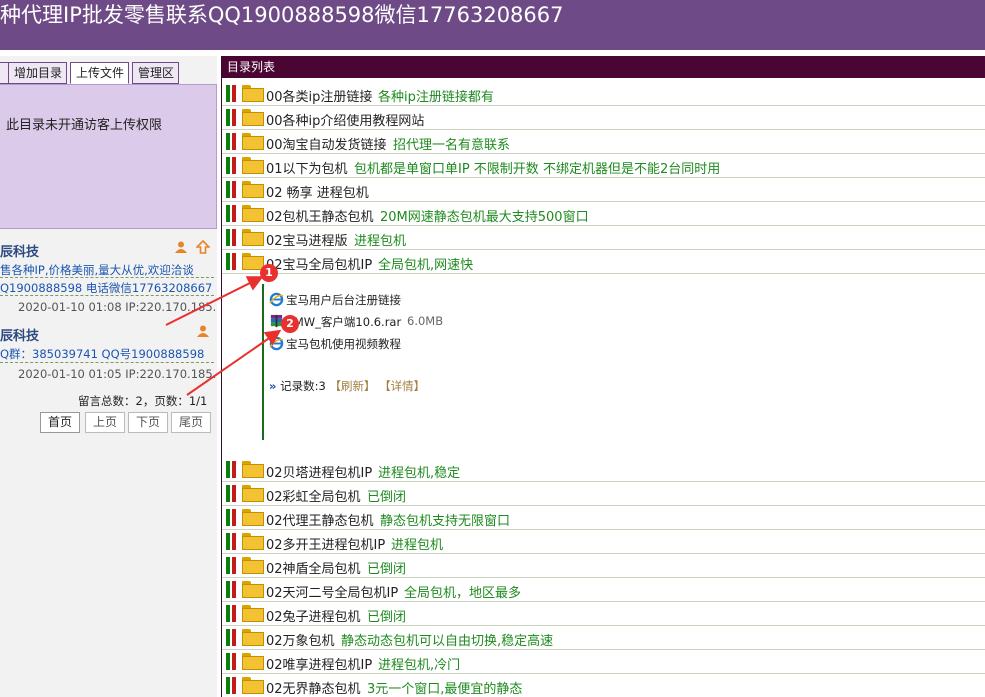 The height and width of the screenshot is (697, 985). Describe the element at coordinates (603, 542) in the screenshot. I see `folder-row: 02多开王进程包机IP 进程包机` at that location.